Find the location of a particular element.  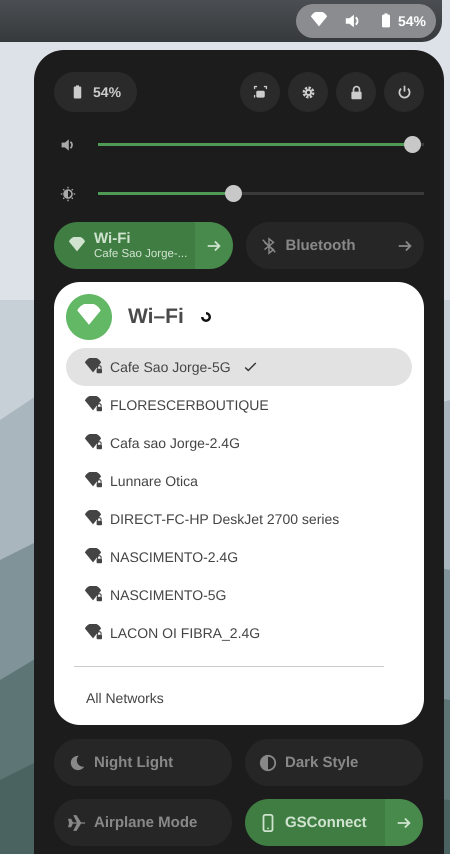

bluetooth-icon is located at coordinates (269, 245).